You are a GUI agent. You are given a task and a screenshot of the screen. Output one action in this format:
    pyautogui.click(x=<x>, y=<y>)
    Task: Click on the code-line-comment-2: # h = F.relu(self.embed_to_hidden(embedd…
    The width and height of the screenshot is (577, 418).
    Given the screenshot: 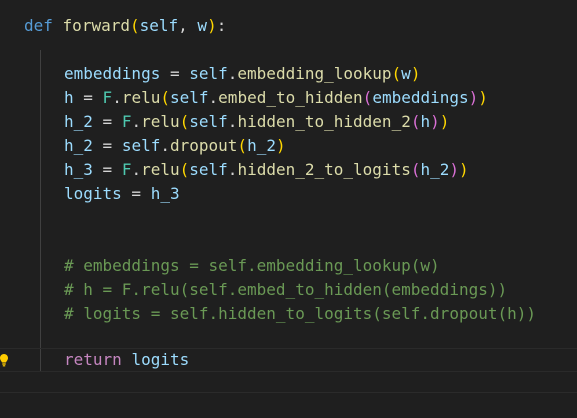 What is the action you would take?
    pyautogui.click(x=285, y=290)
    